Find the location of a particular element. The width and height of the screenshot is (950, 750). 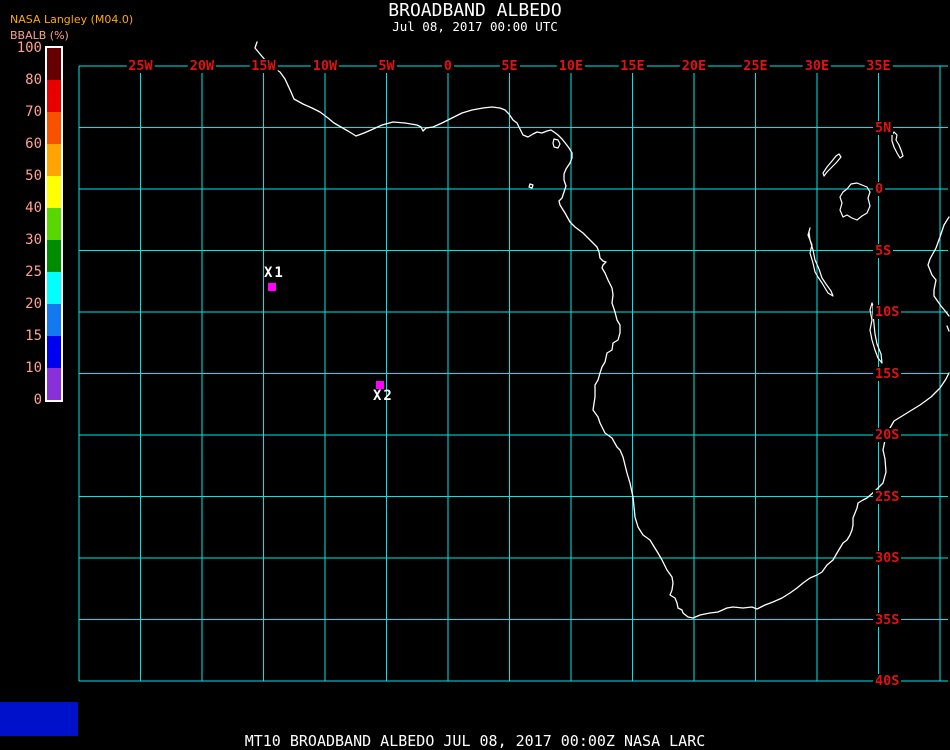

lon-label: 5E is located at coordinates (509, 66).